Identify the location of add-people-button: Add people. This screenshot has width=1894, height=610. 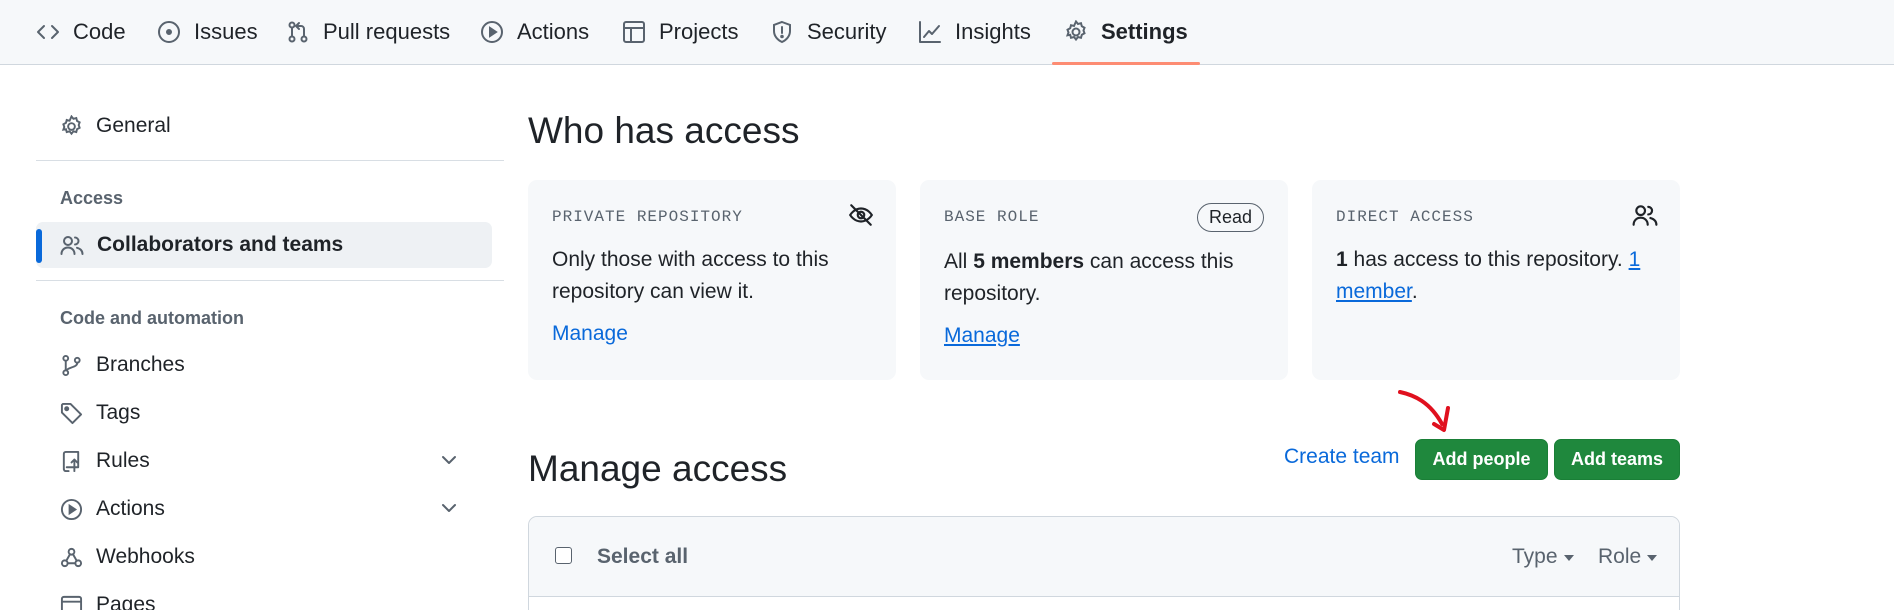
(1481, 459).